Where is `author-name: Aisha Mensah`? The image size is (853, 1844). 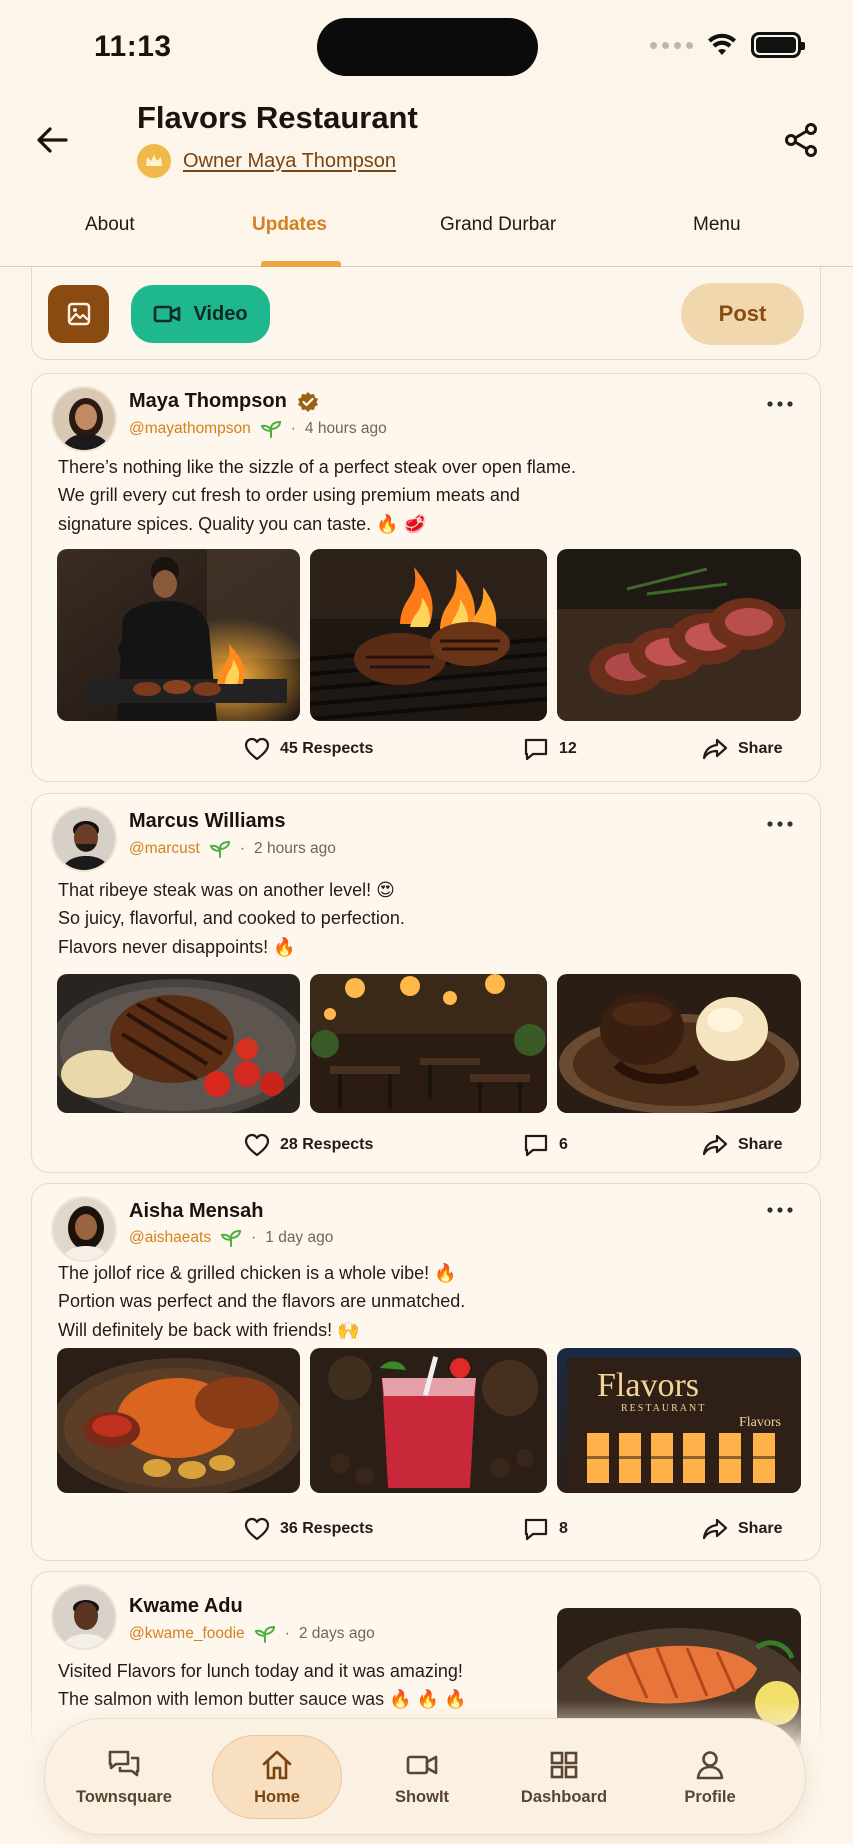 author-name: Aisha Mensah is located at coordinates (196, 1211).